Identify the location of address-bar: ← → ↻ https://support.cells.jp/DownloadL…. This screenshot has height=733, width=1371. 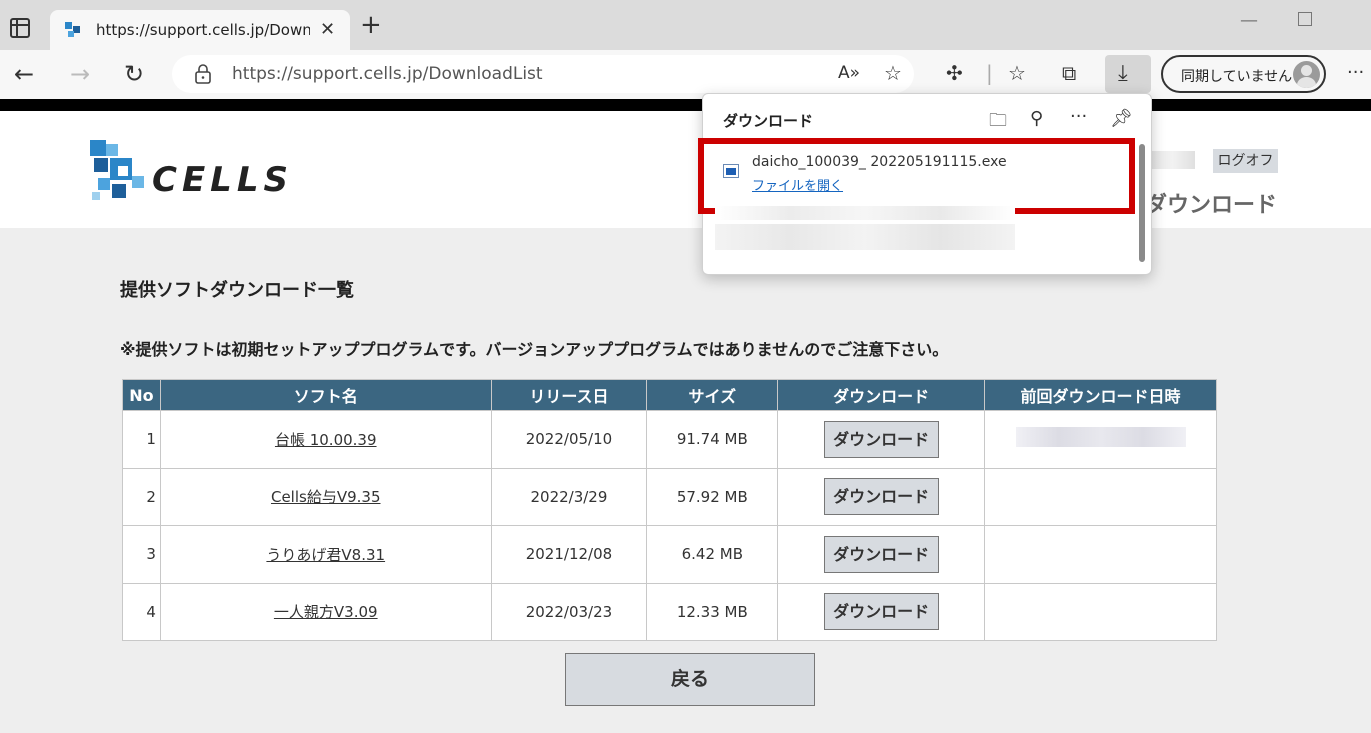
(685, 74).